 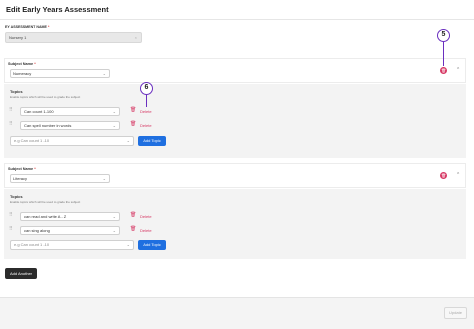 What do you see at coordinates (237, 19) in the screenshot?
I see `header-divider` at bounding box center [237, 19].